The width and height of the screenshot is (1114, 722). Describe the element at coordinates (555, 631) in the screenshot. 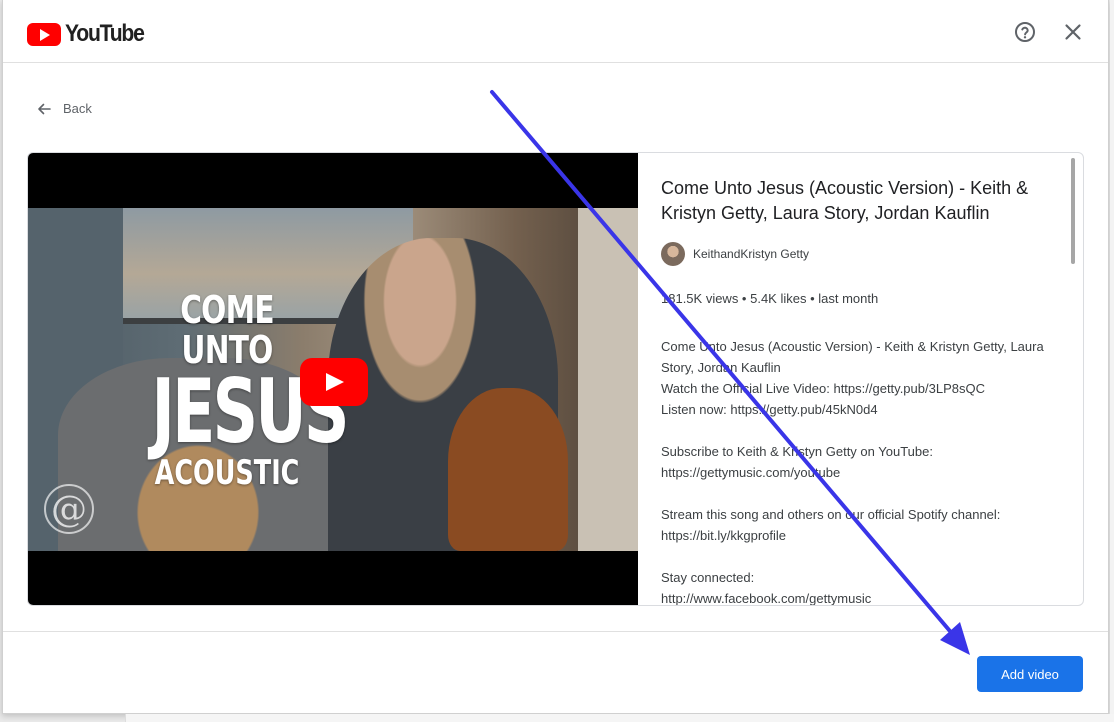

I see `footer-divider` at that location.